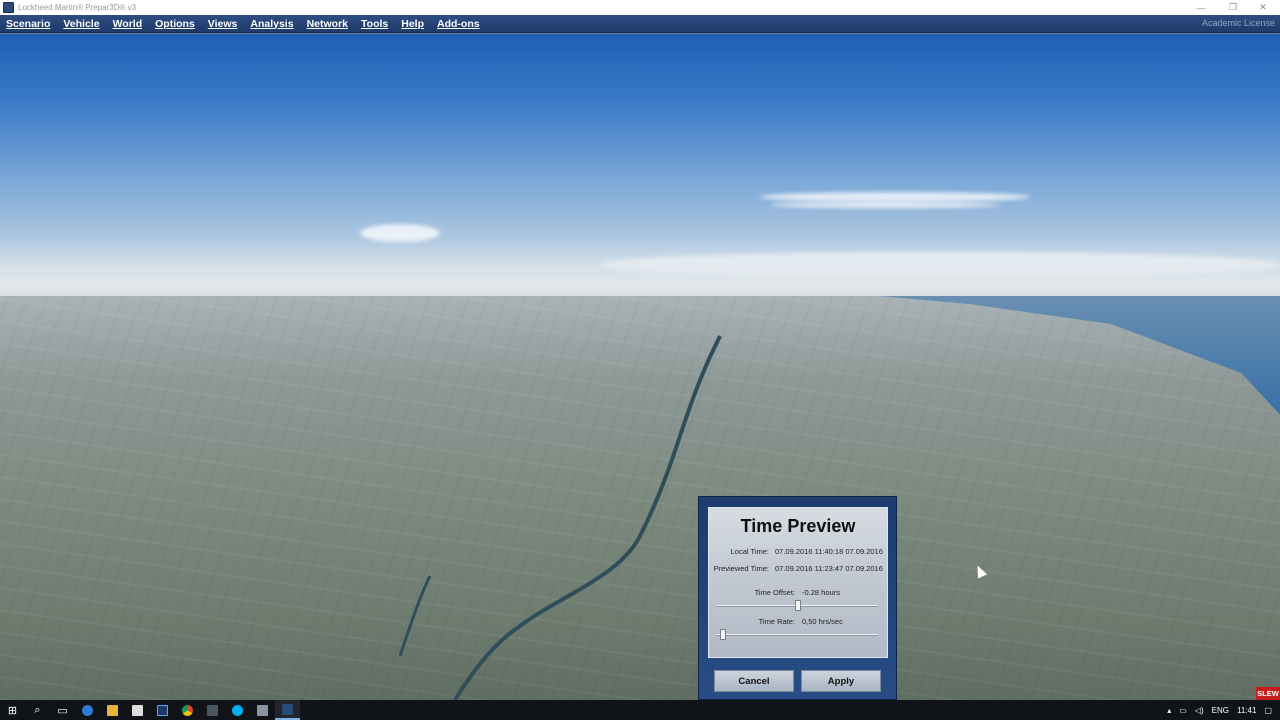  Describe the element at coordinates (81, 24) in the screenshot. I see `menu-vehicle: Vehicle` at that location.